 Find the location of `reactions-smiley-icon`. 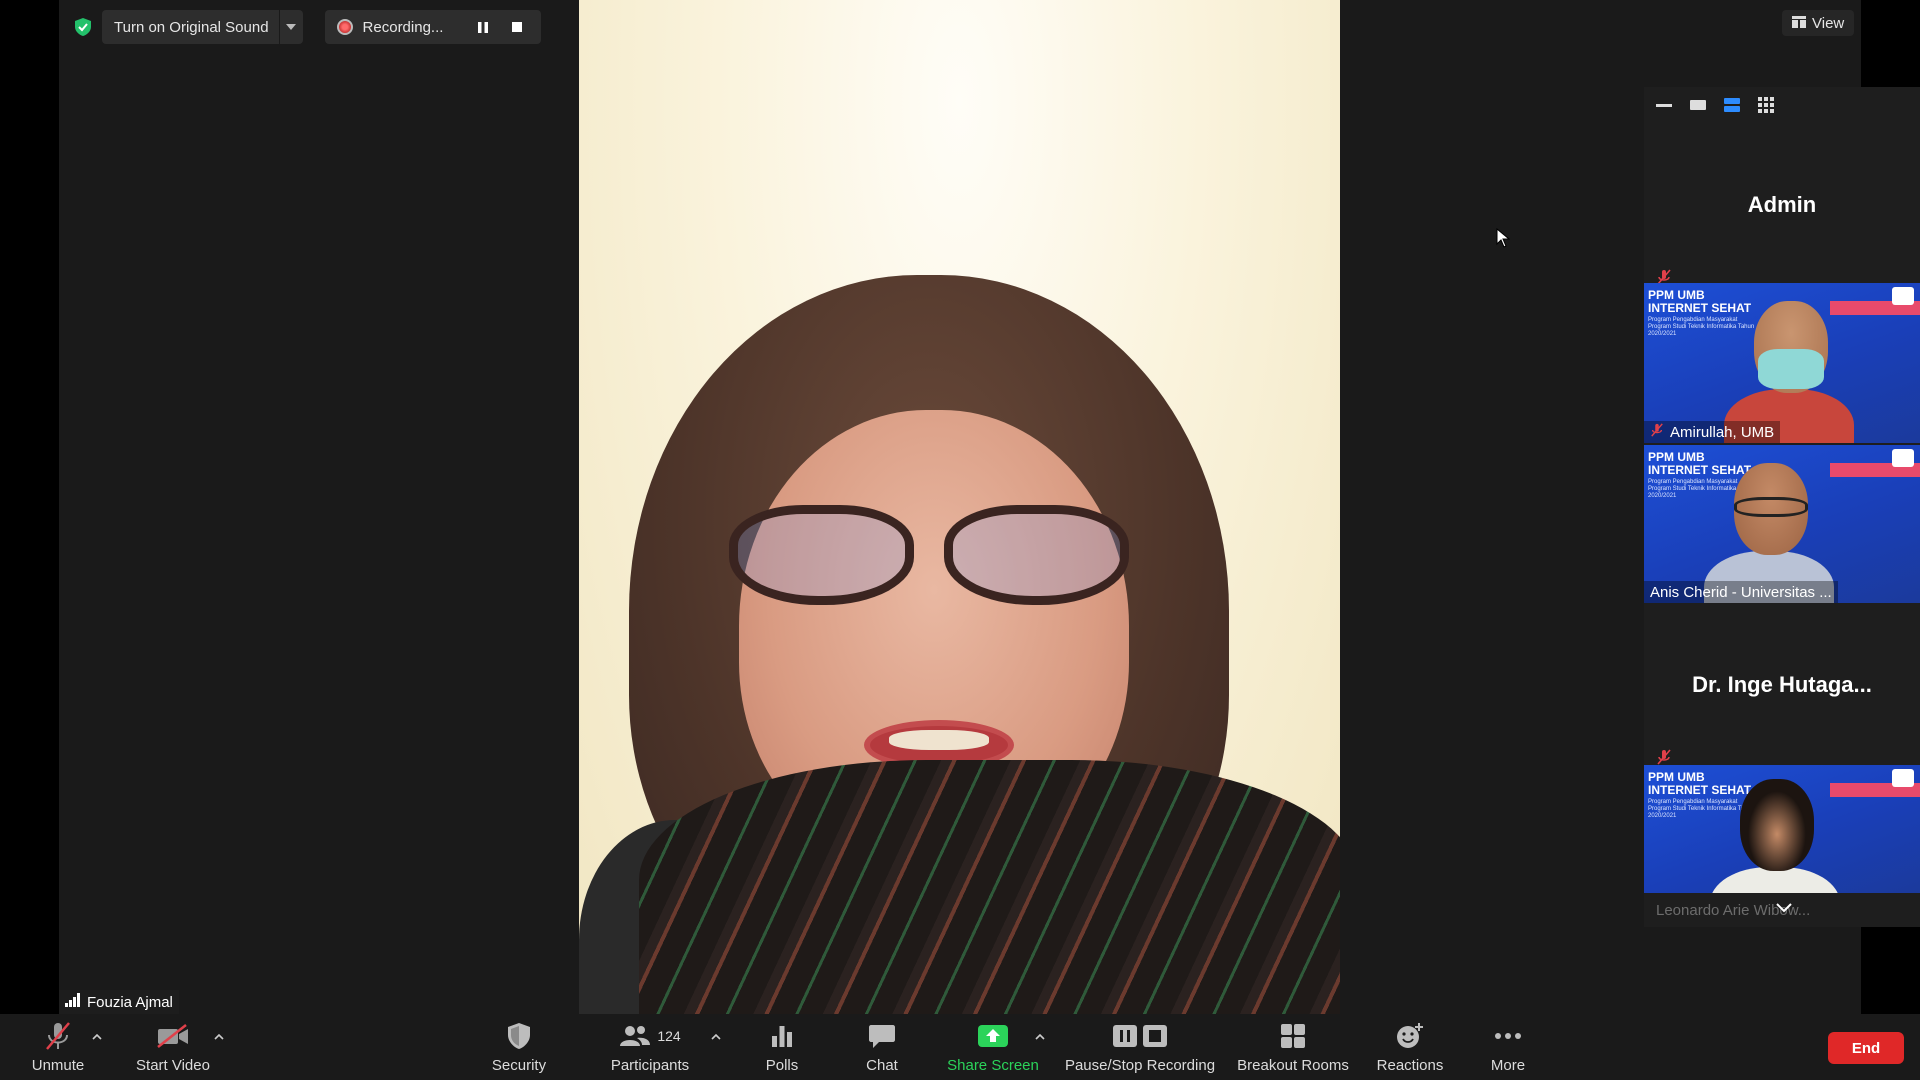

reactions-smiley-icon is located at coordinates (1410, 1036).